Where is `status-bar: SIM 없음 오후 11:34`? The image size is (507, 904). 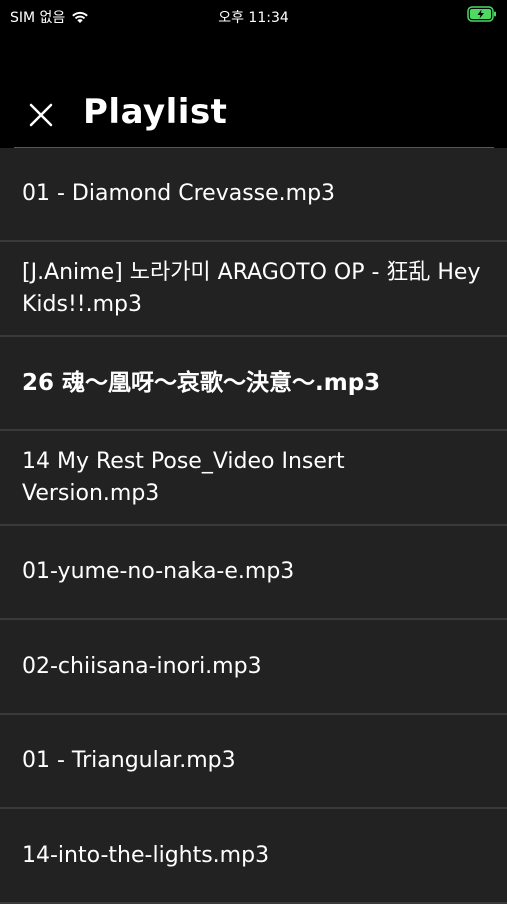 status-bar: SIM 없음 오후 11:34 is located at coordinates (253, 15).